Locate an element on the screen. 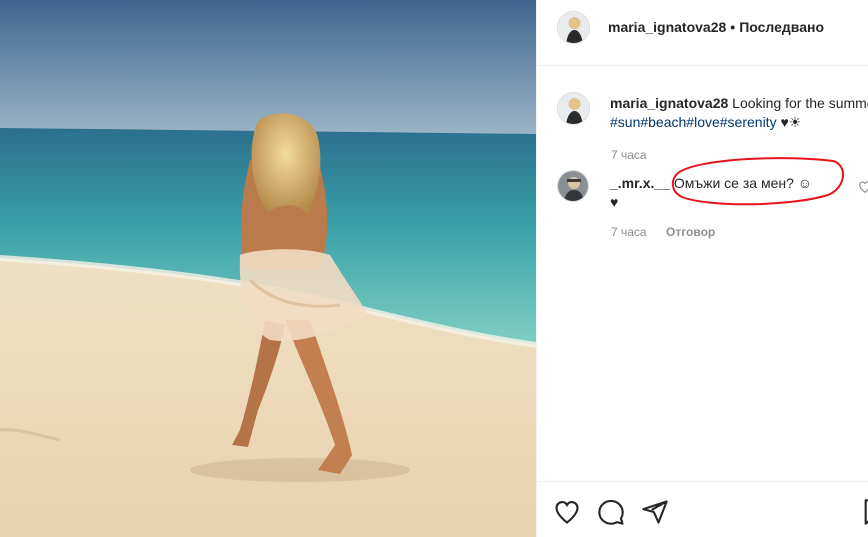 The width and height of the screenshot is (868, 537). action-bar is located at coordinates (702, 509).